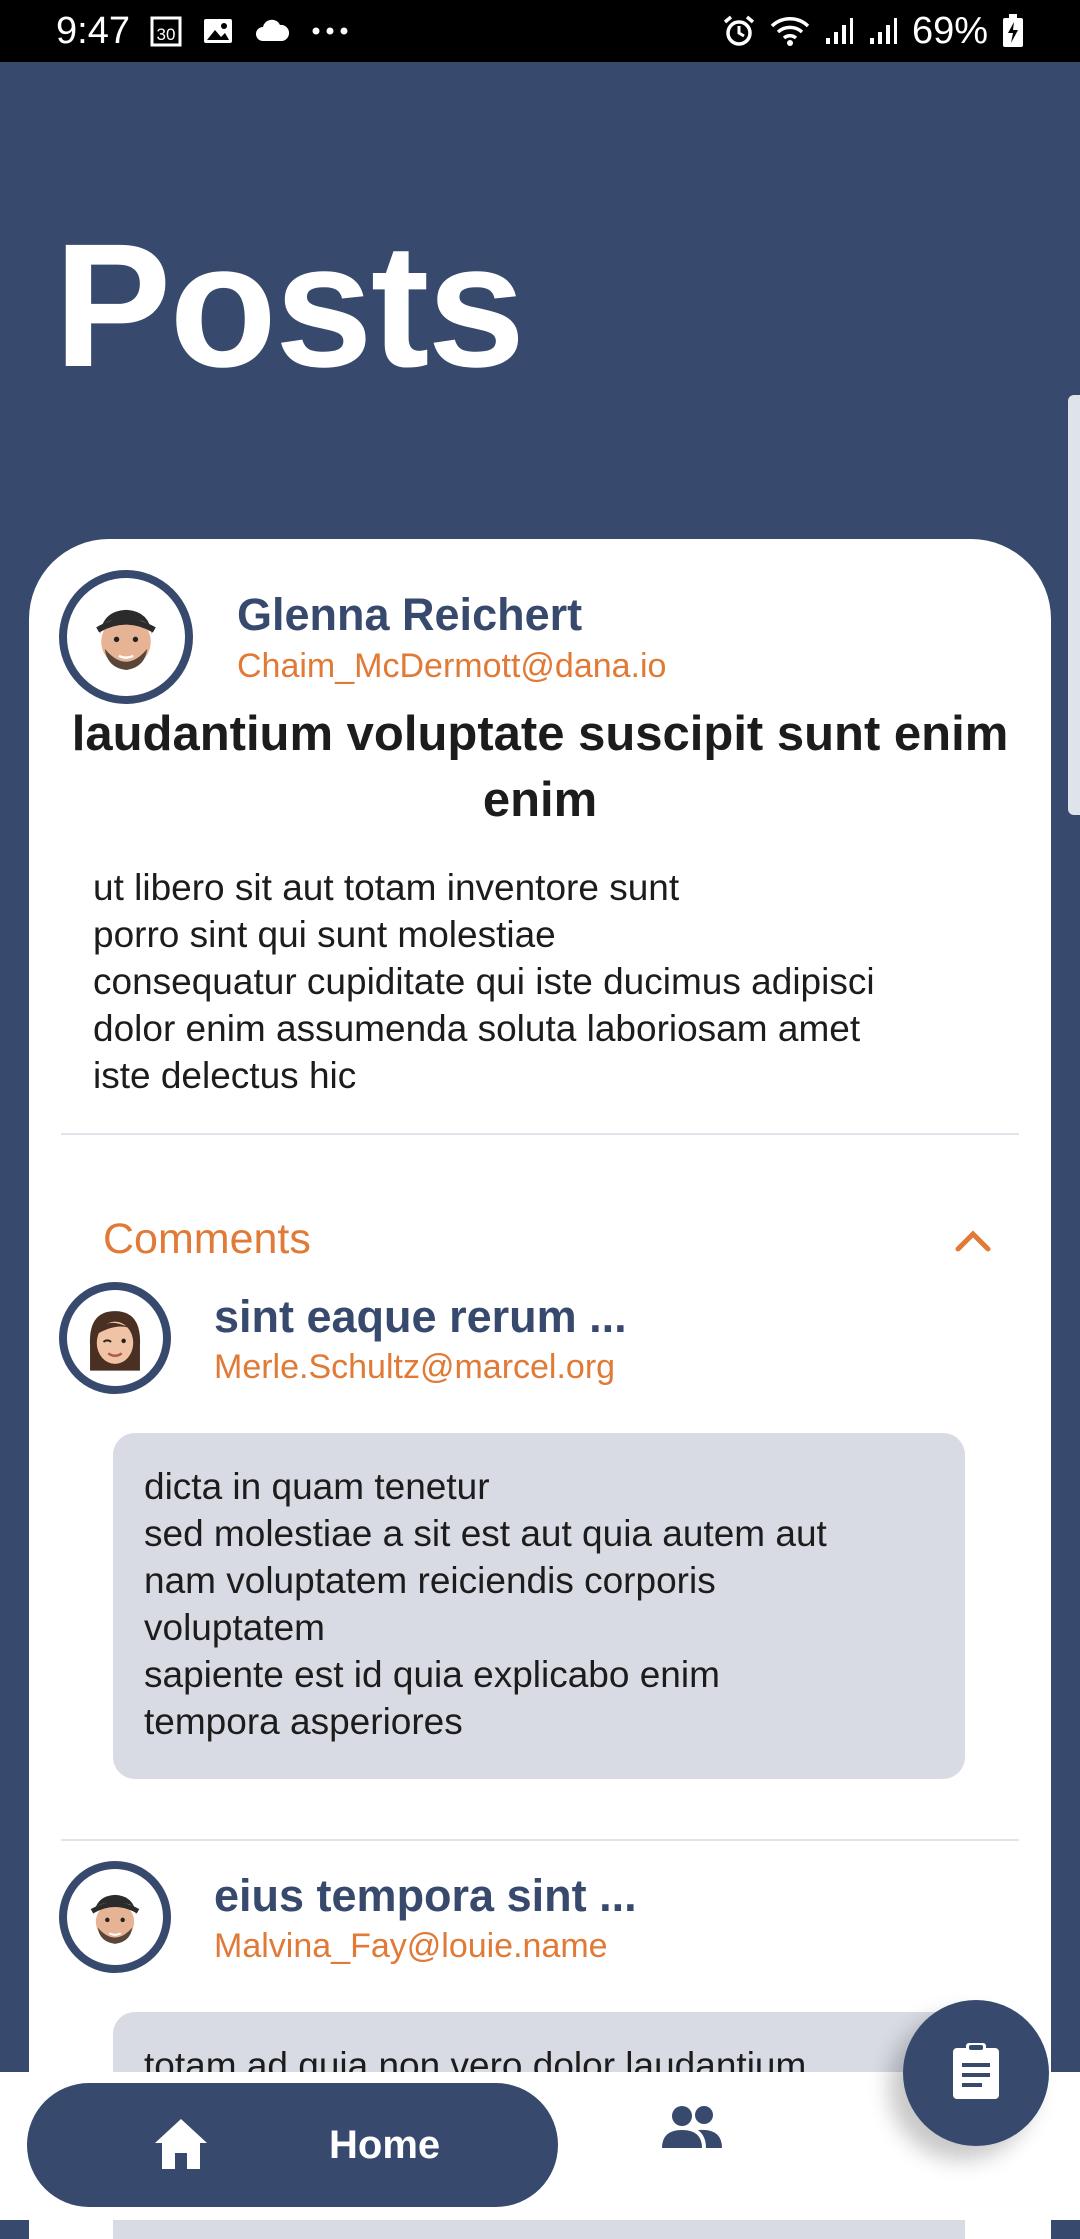 This screenshot has width=1080, height=2239. Describe the element at coordinates (410, 614) in the screenshot. I see `author-name: Glenna Reichert` at that location.